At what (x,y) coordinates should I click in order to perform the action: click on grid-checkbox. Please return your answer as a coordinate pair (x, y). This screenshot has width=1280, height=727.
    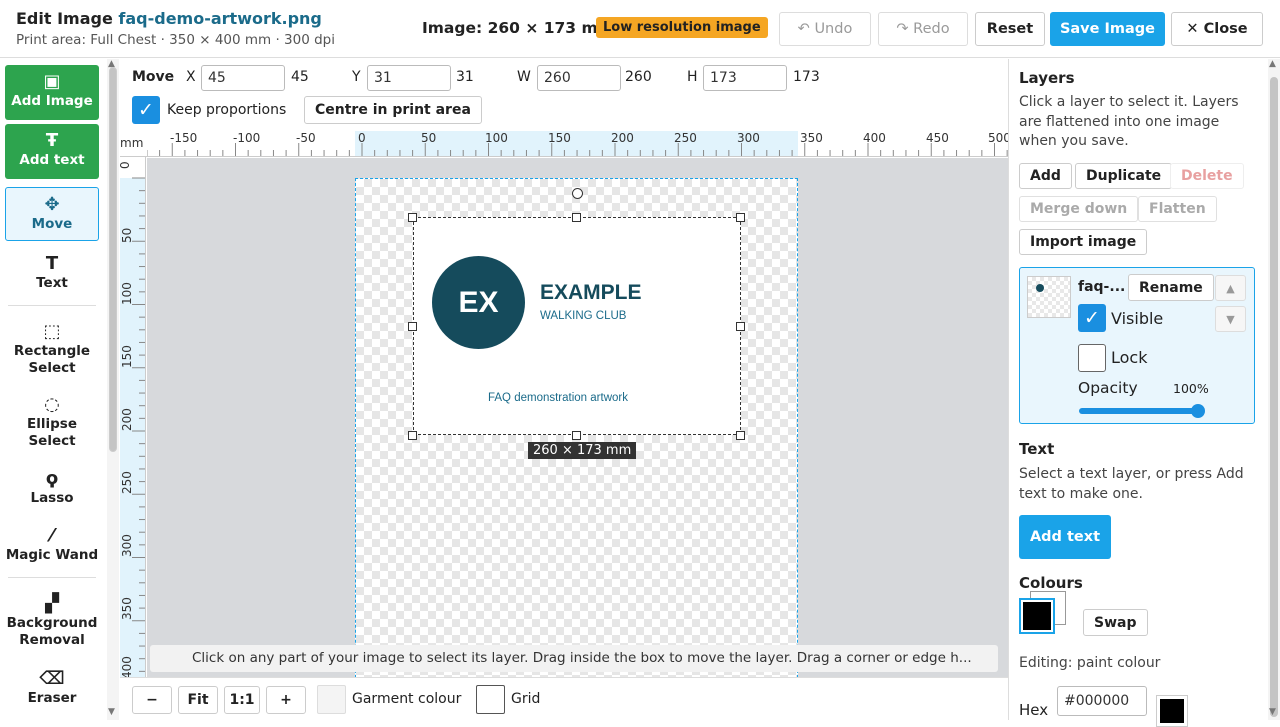
    Looking at the image, I should click on (490, 699).